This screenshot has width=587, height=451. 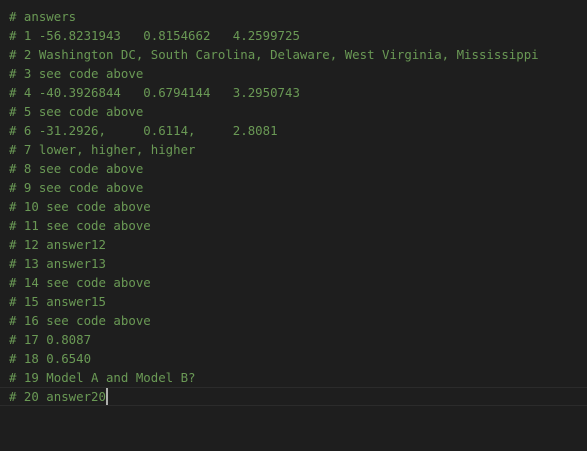 I want to click on code-line-10: # 10 see code above, so click(x=80, y=206).